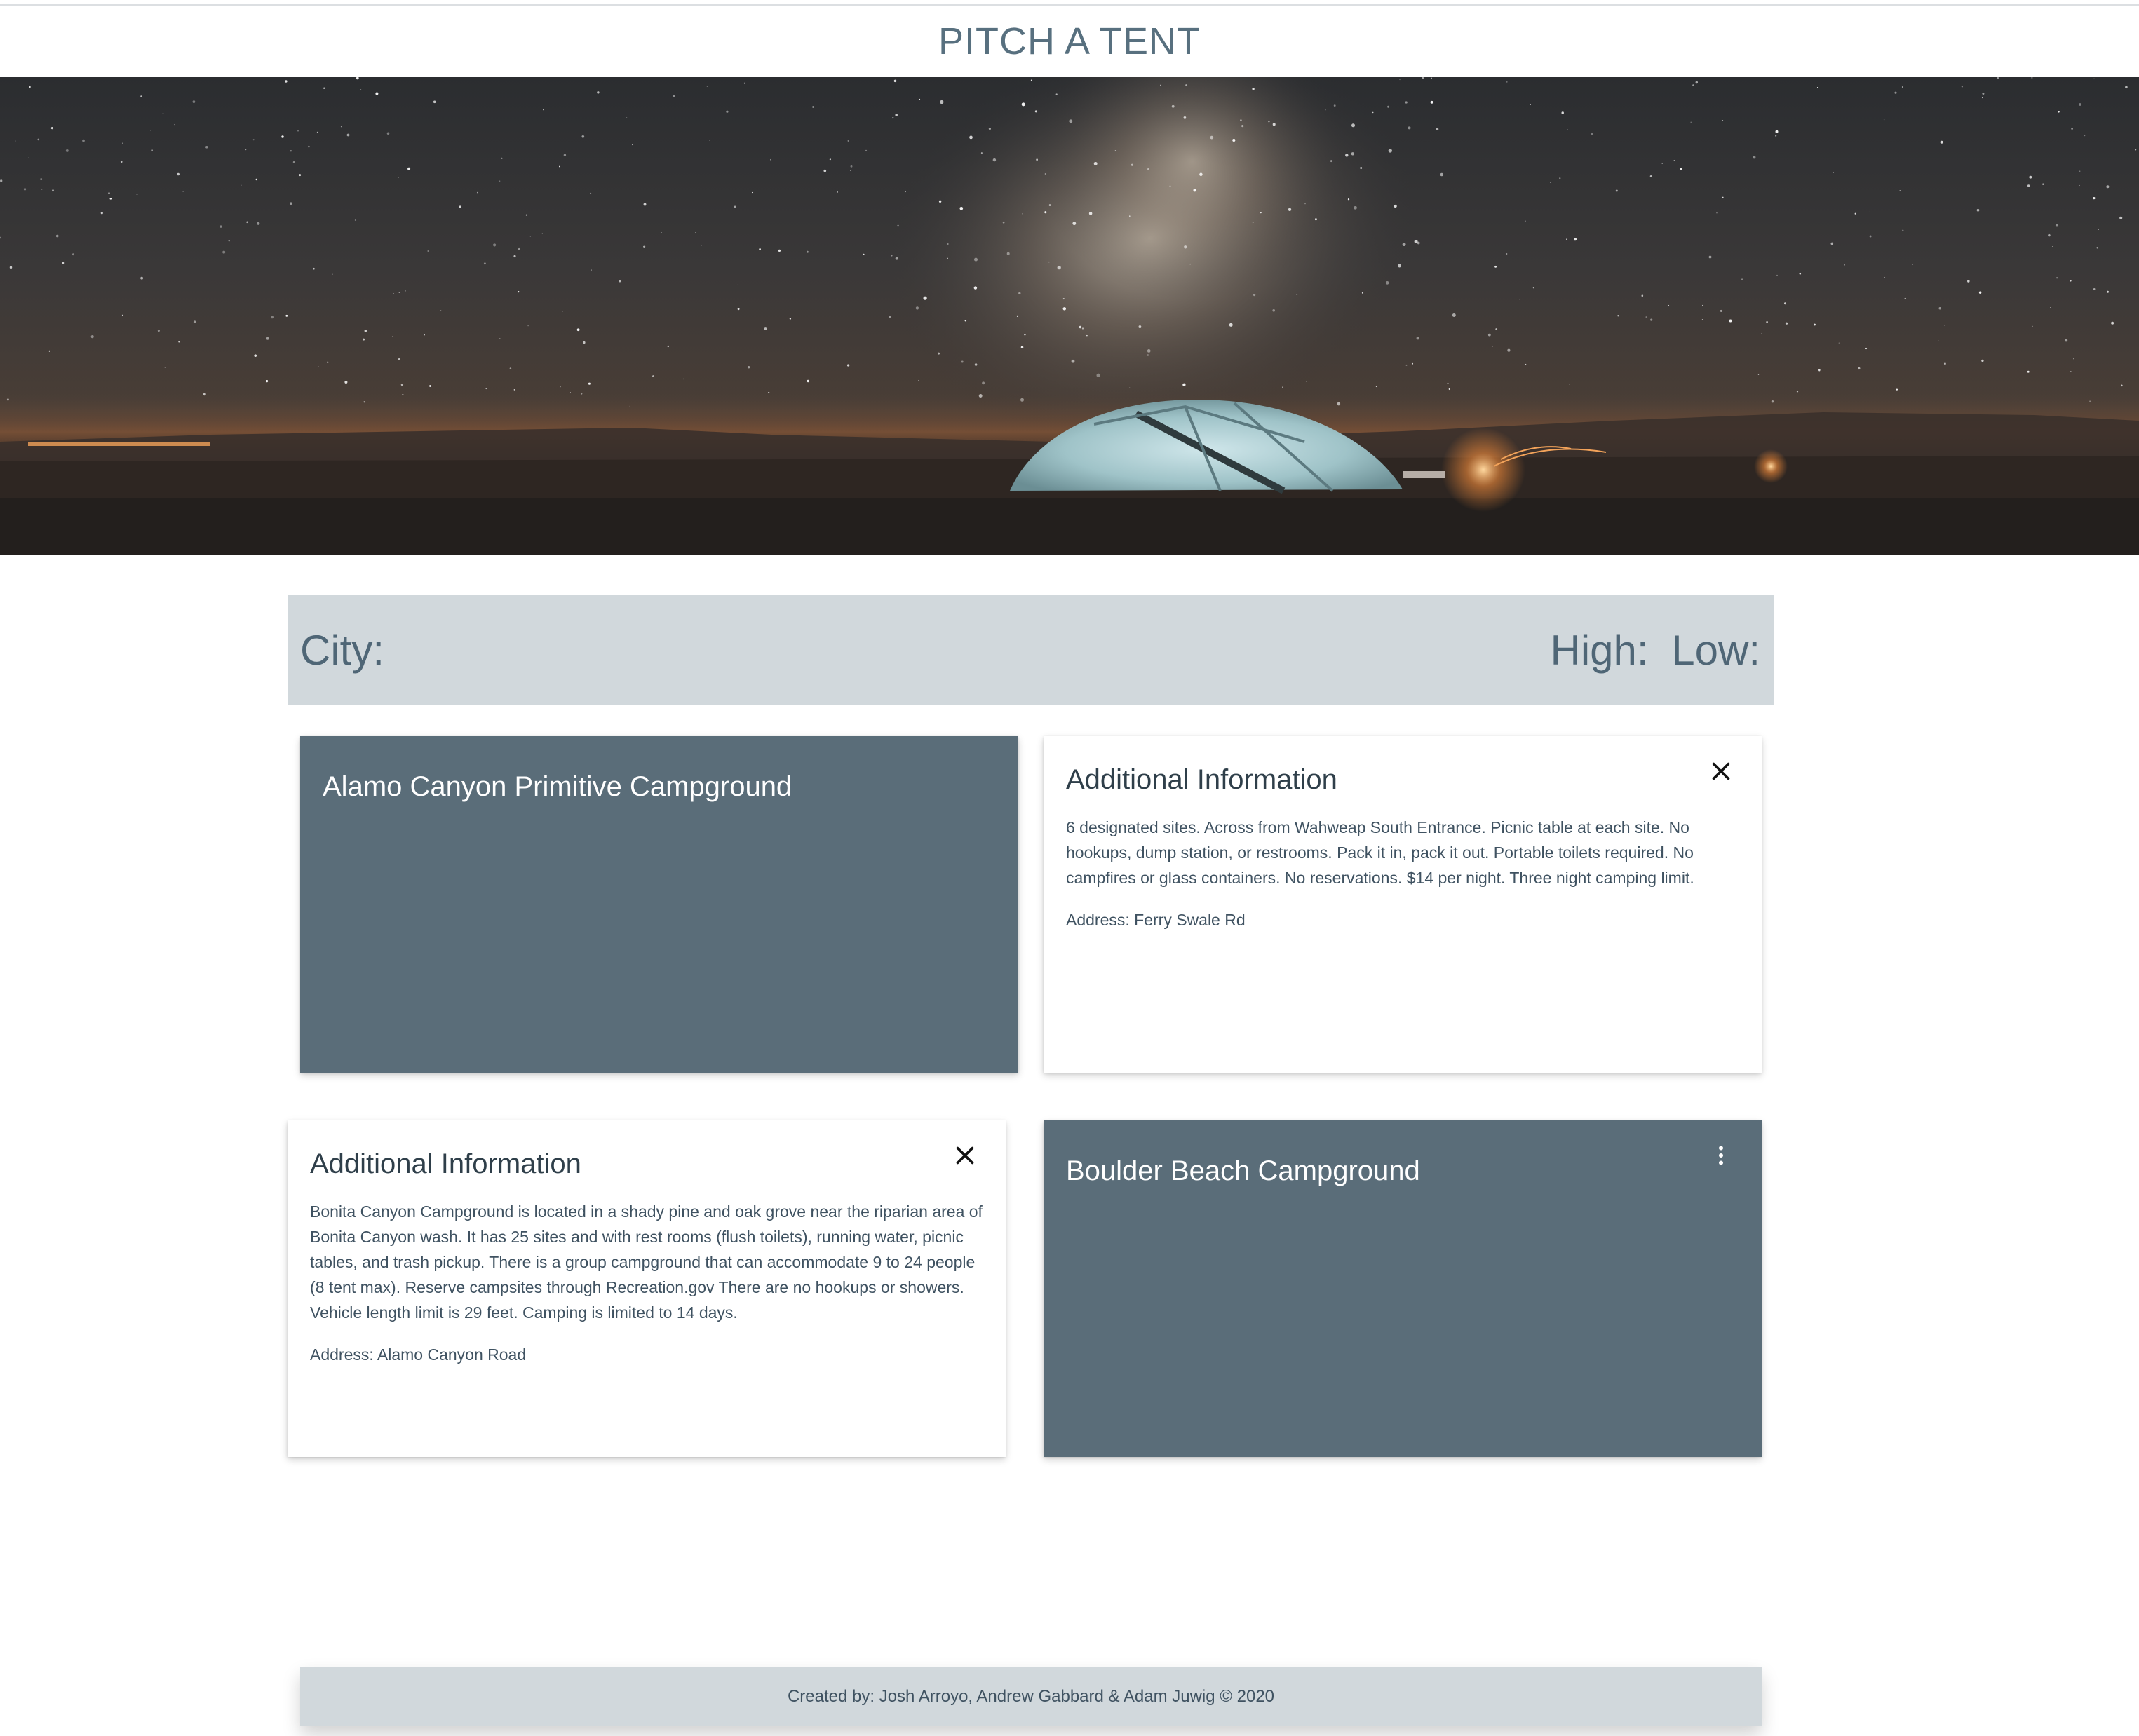  I want to click on campground-address: Address: Ferry Swale Rd, so click(1156, 920).